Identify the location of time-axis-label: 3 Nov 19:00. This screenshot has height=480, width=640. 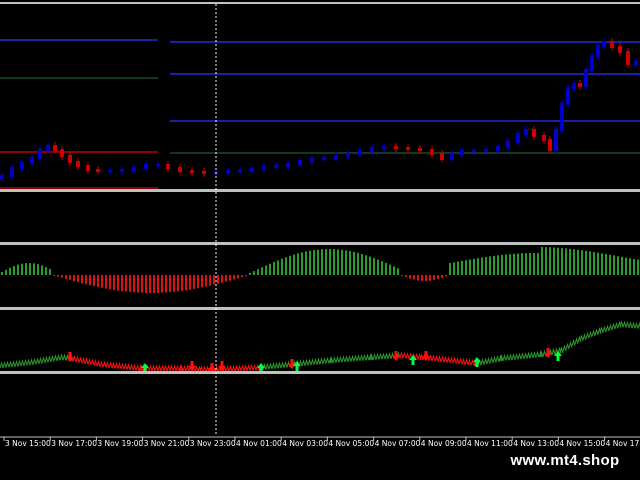
(120, 443).